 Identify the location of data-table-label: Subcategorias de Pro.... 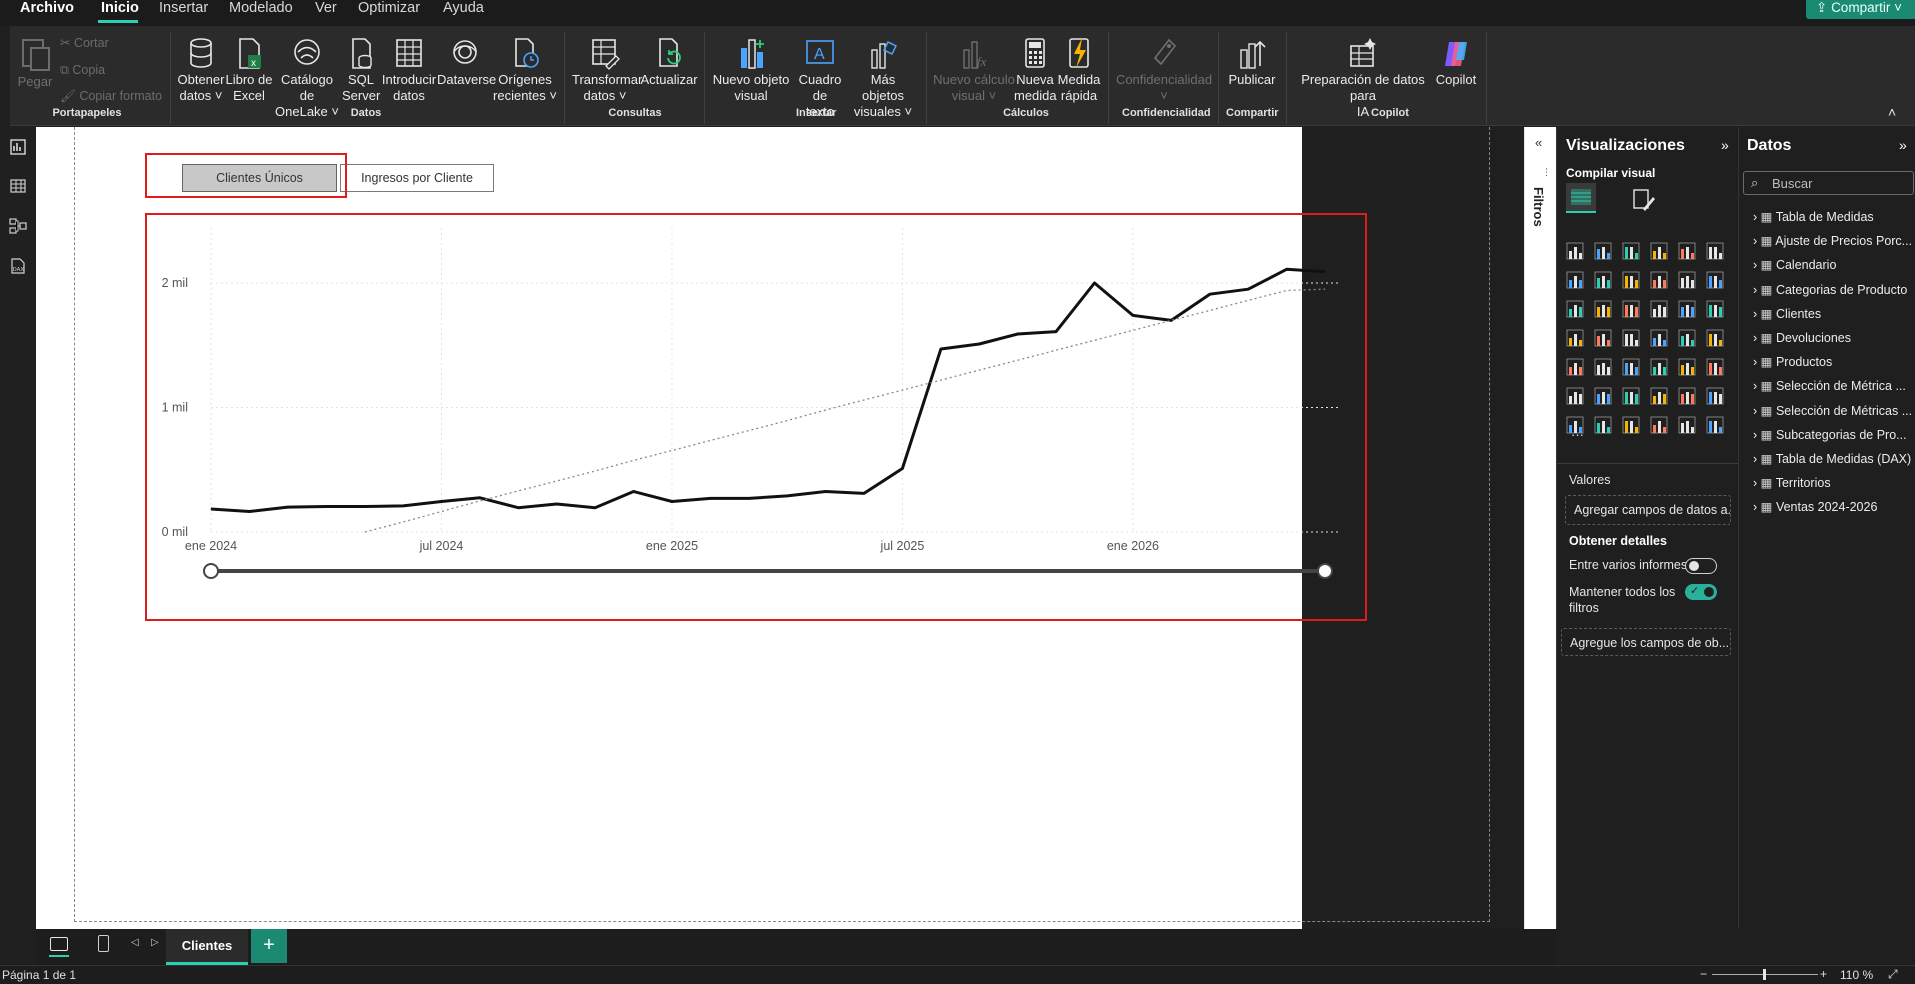
(1841, 434).